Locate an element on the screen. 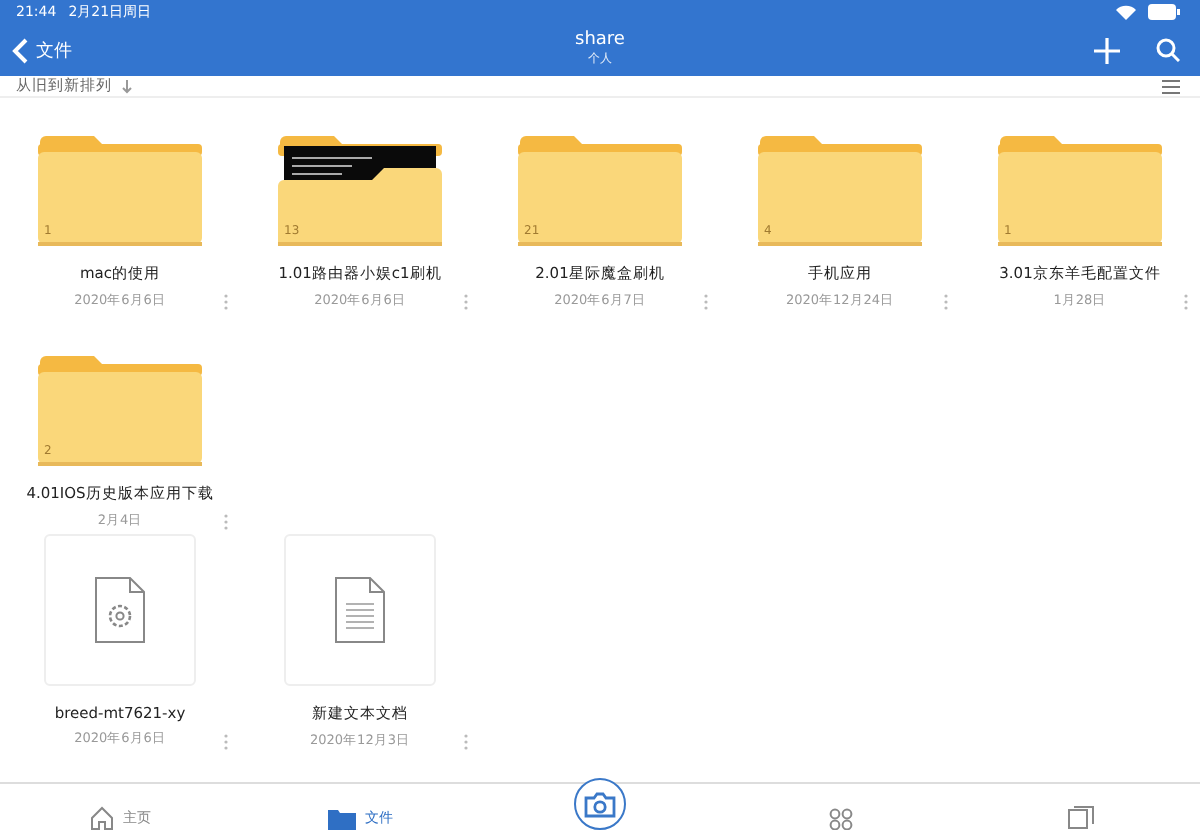 The height and width of the screenshot is (838, 1200). camera-icon is located at coordinates (600, 804).